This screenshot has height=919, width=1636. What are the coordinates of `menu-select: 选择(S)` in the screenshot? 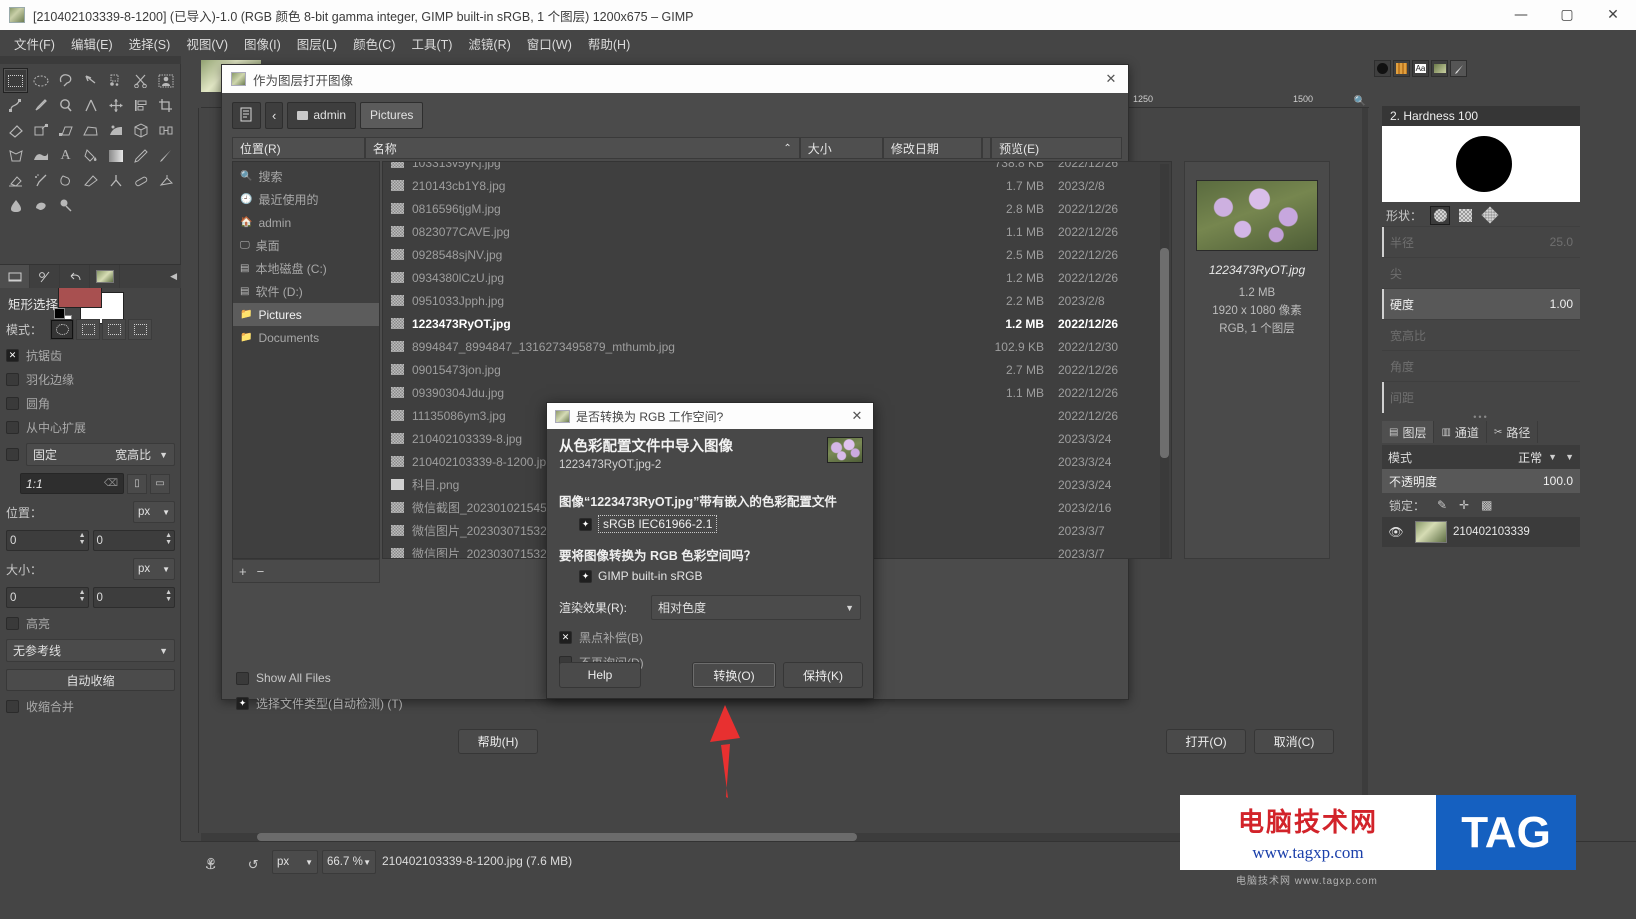 It's located at (150, 43).